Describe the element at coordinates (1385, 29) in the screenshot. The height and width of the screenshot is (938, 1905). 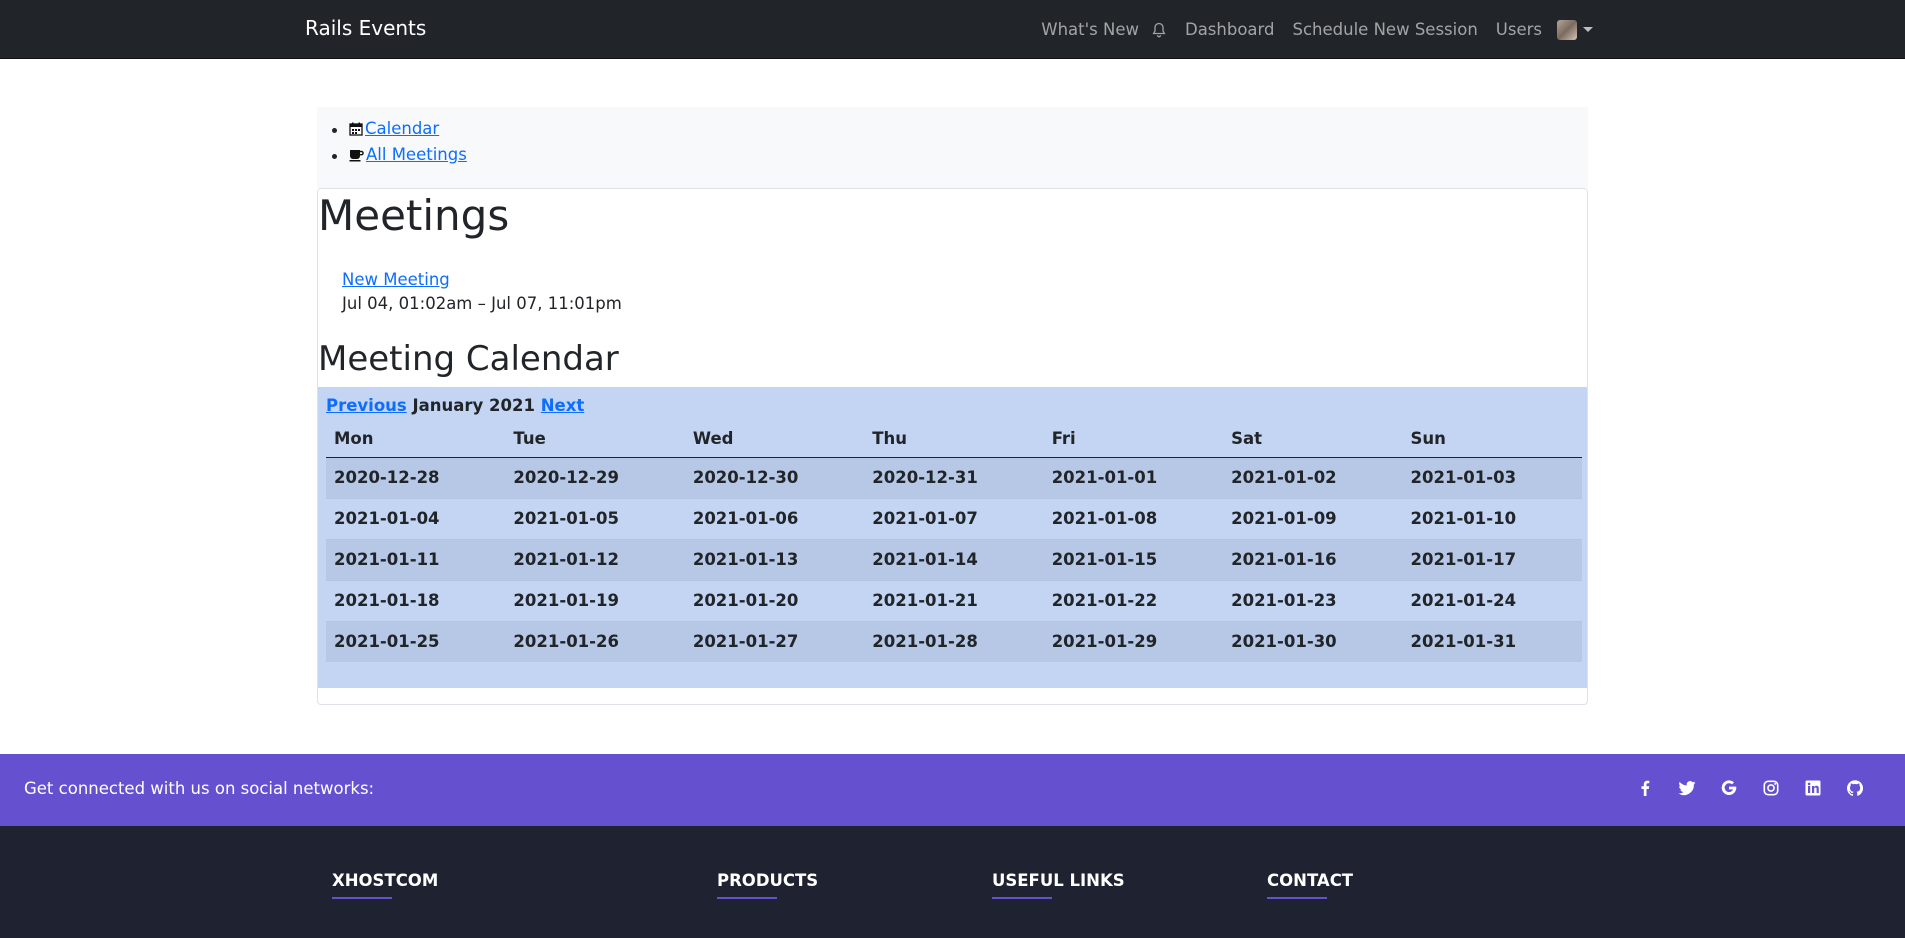
I see `nav-schedule-new-session: Schedule New Session` at that location.